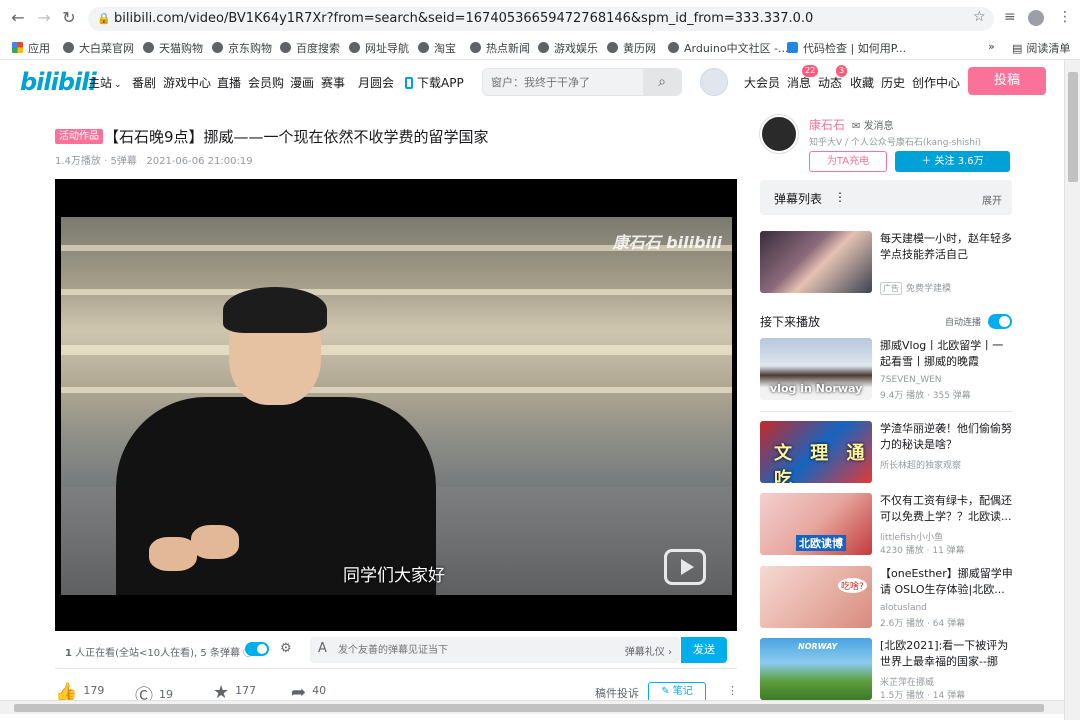 The image size is (1080, 720). What do you see at coordinates (818, 646) in the screenshot?
I see `thumb-text: NORWAY` at bounding box center [818, 646].